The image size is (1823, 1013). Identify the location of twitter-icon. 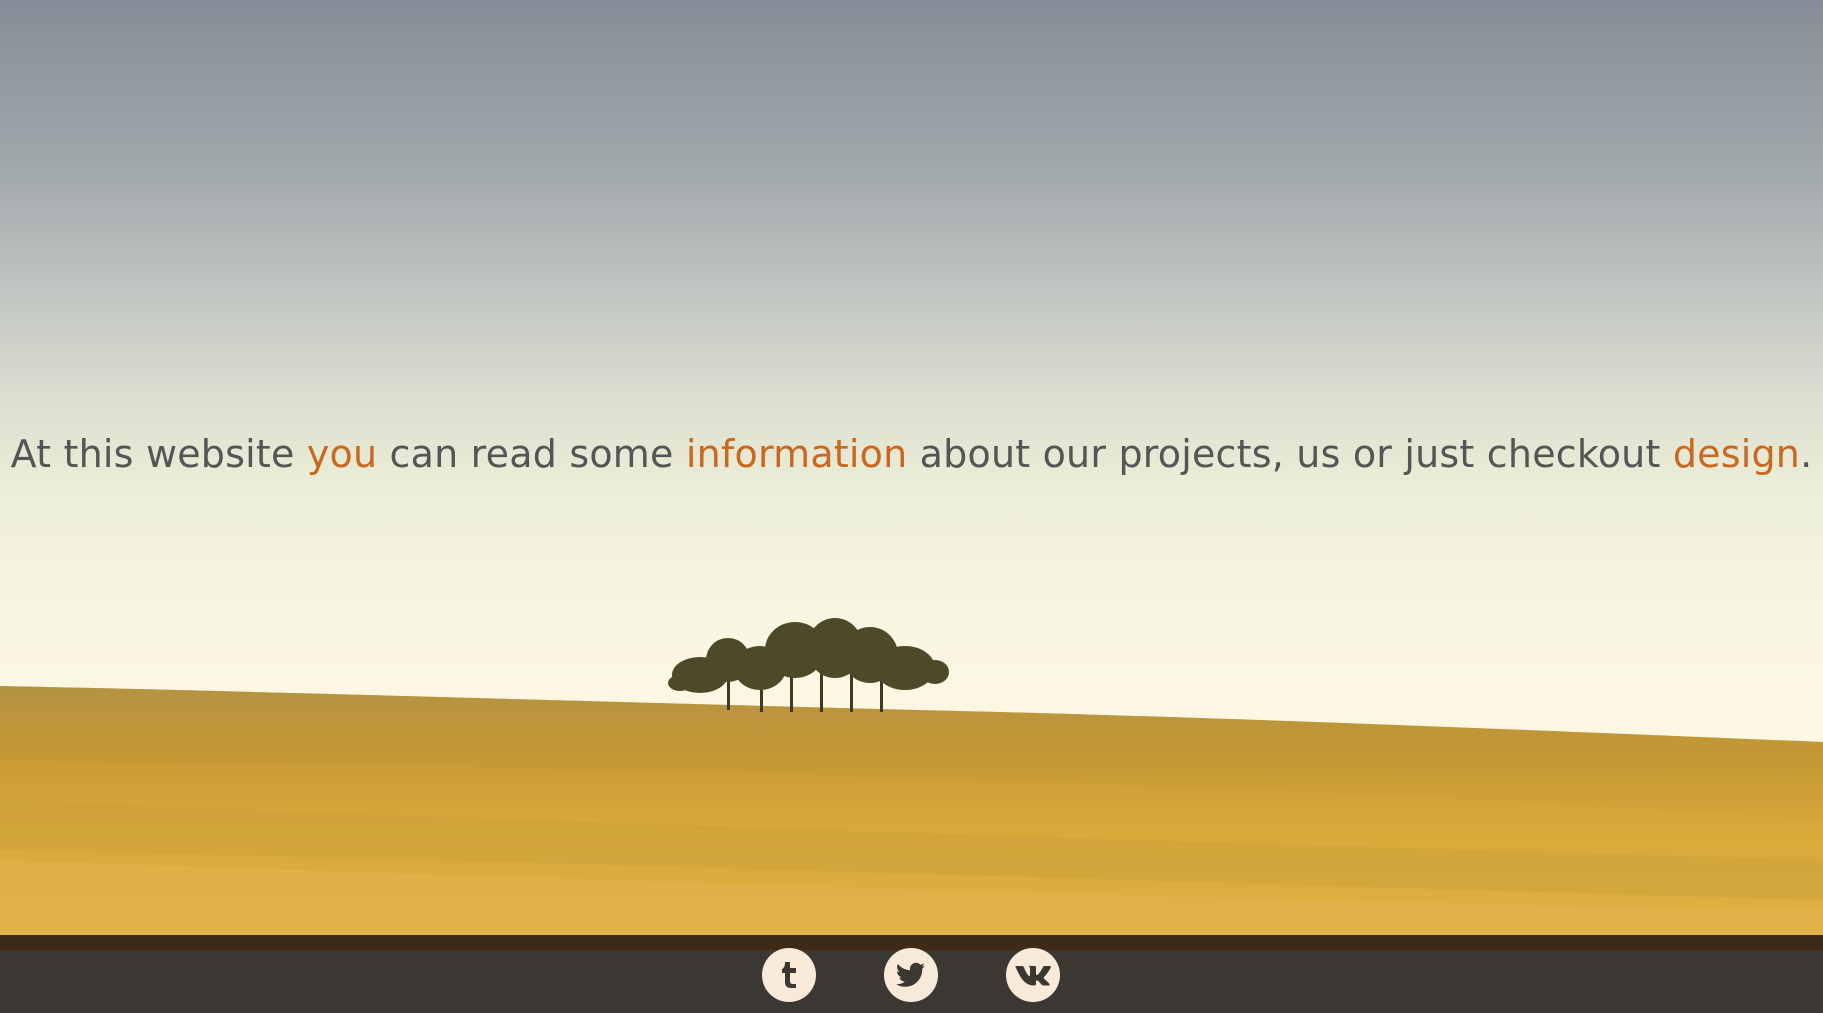
(910, 974).